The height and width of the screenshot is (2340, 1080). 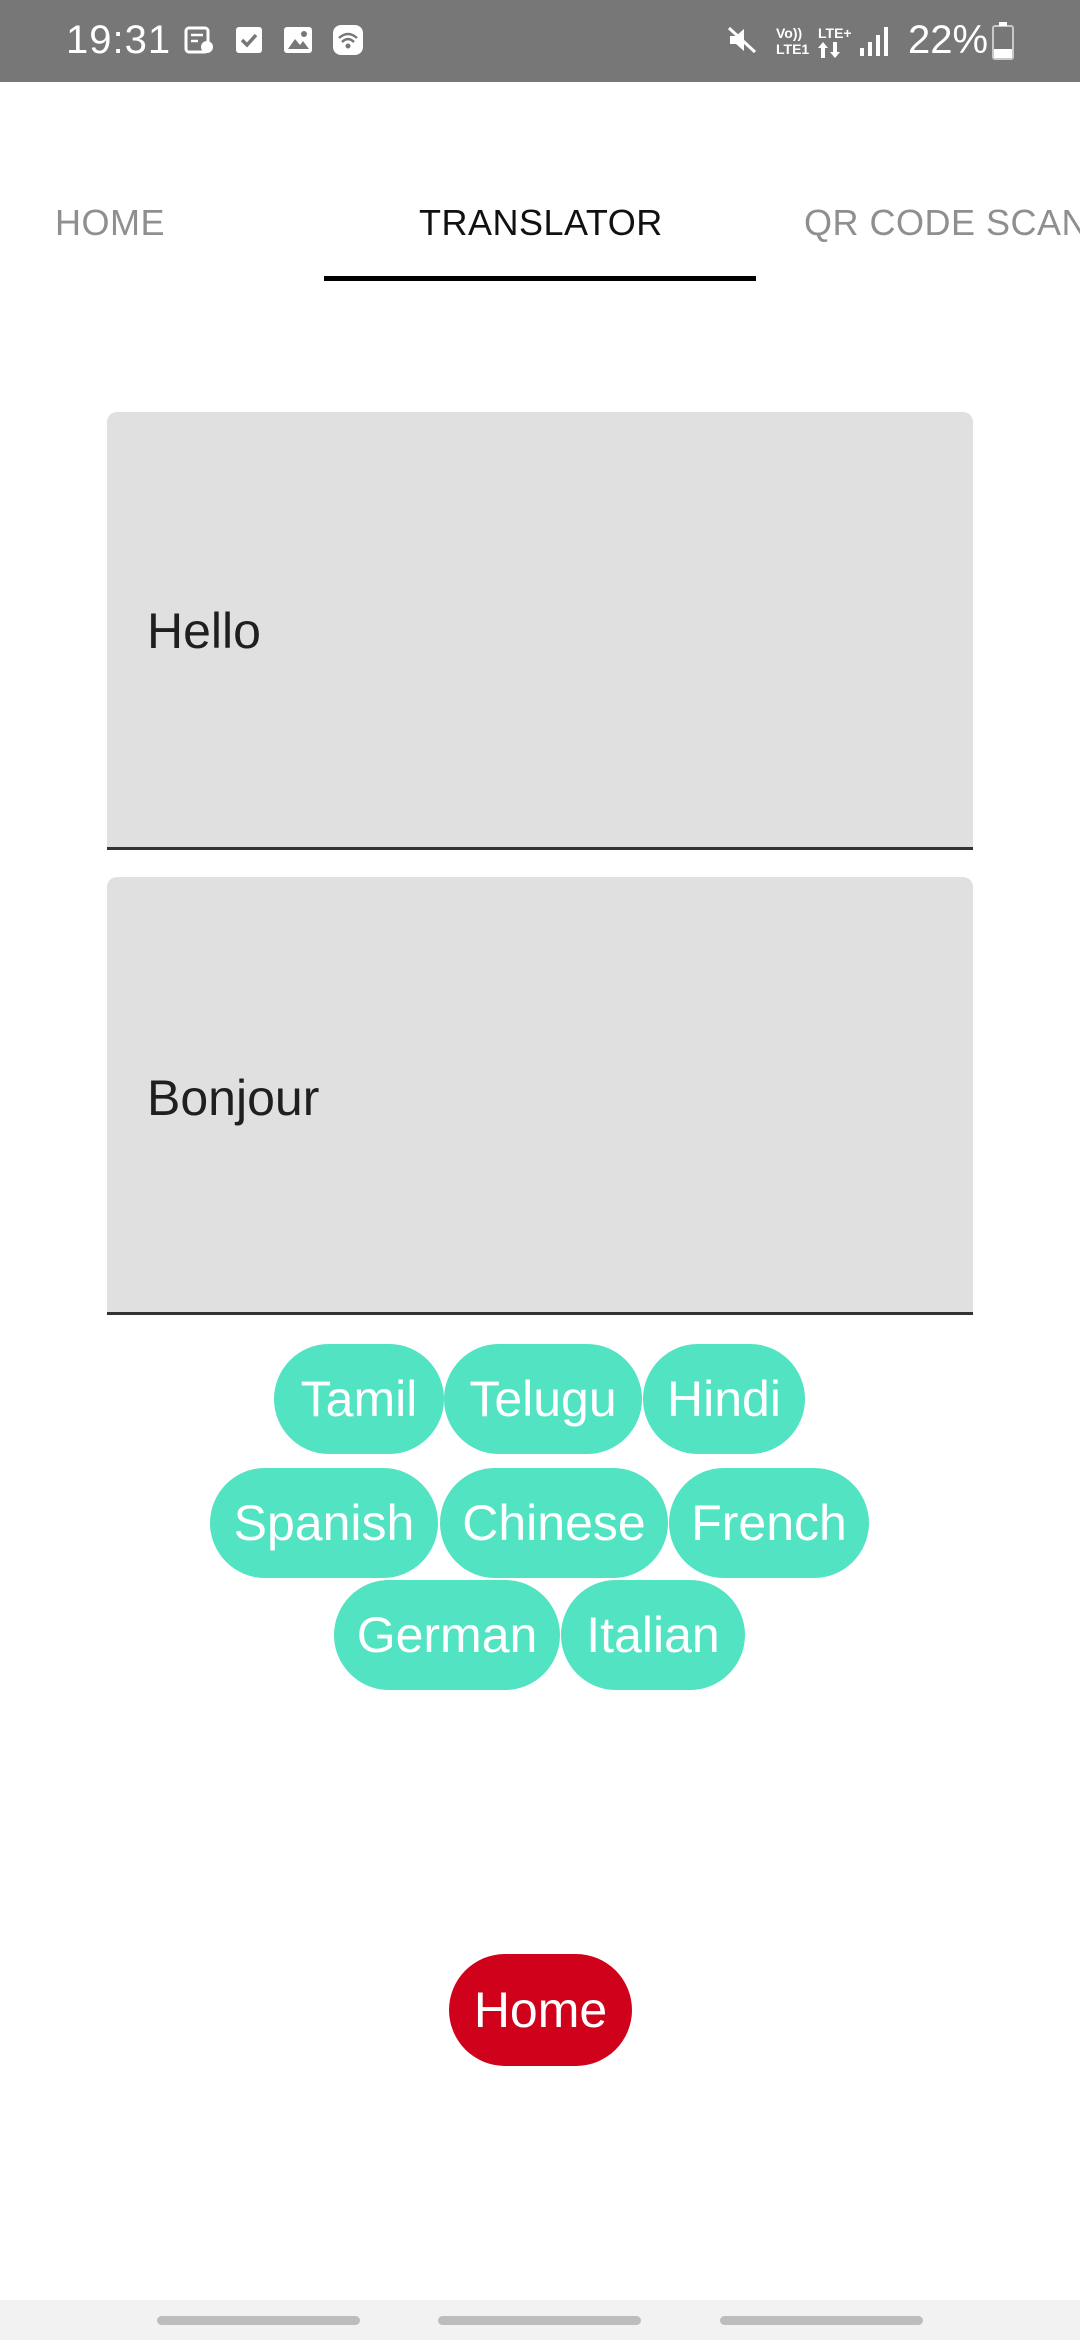 I want to click on lte1-label: LTE1, so click(x=793, y=49).